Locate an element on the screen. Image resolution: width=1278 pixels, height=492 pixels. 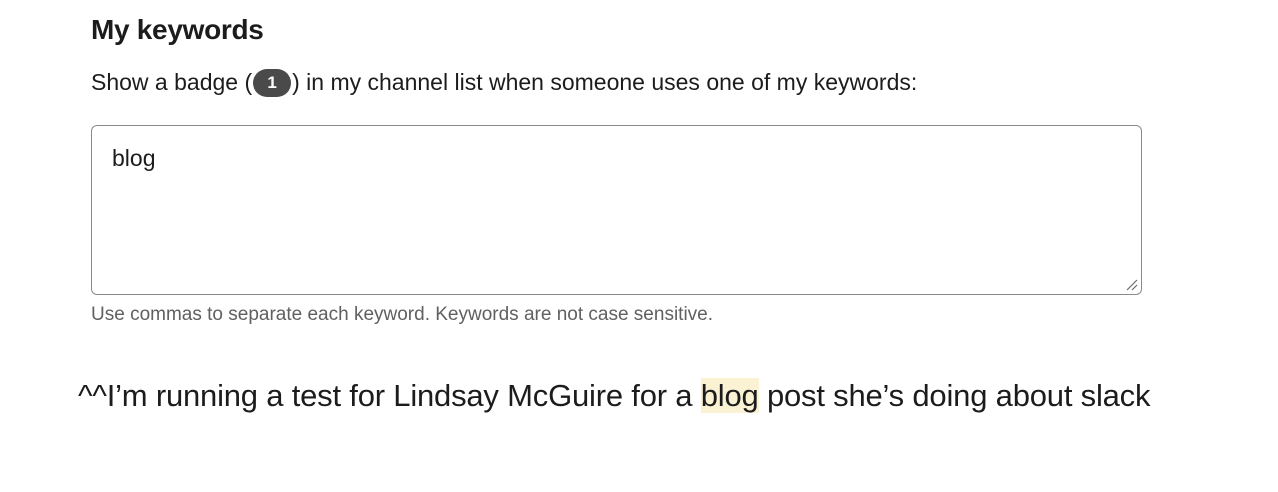
comment-text-after: post she’s doing about slack is located at coordinates (954, 395).